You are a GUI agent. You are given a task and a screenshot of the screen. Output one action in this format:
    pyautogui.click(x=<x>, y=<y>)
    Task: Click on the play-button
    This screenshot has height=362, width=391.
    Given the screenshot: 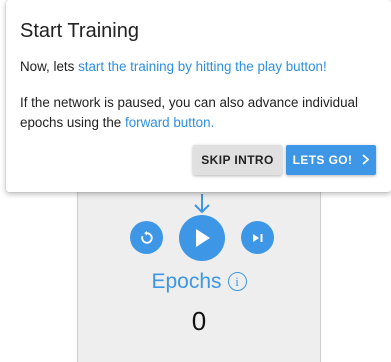 What is the action you would take?
    pyautogui.click(x=202, y=238)
    